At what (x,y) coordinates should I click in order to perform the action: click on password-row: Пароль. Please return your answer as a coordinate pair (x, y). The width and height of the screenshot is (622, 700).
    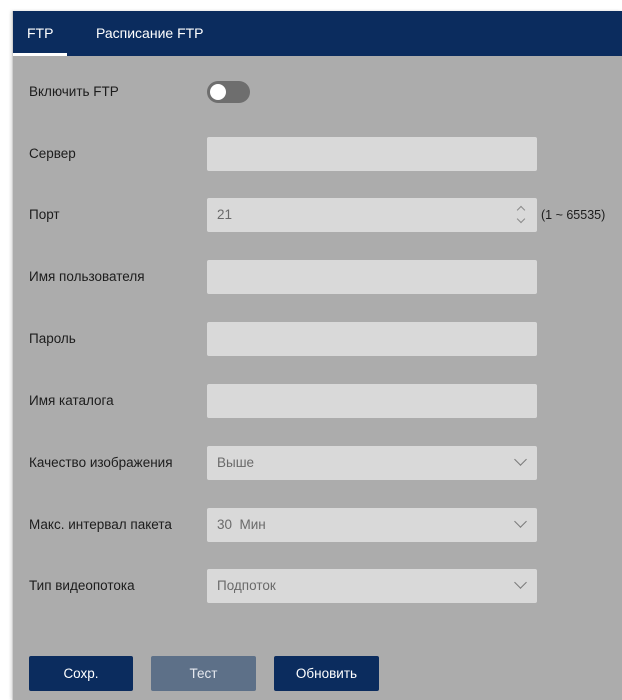
    Looking at the image, I should click on (317, 339).